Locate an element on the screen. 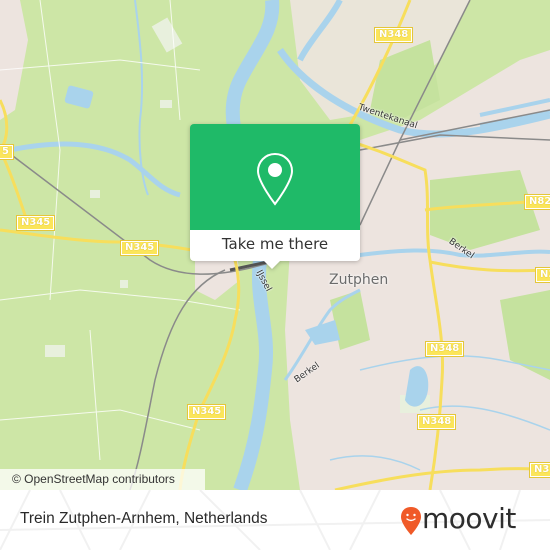 The image size is (550, 550). footer: Trein Zutphen-Arnhem, Netherlands moovit is located at coordinates (275, 520).